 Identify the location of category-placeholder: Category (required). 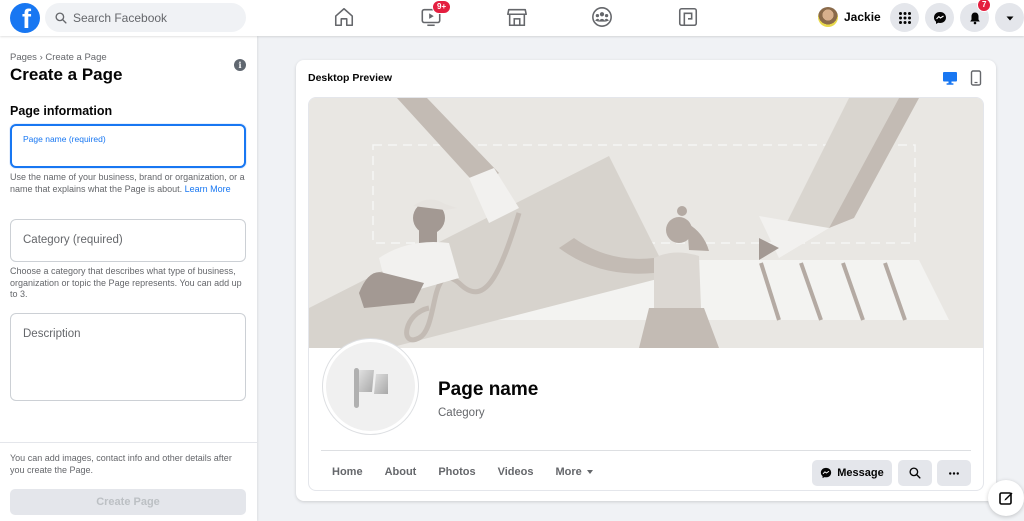
(73, 240).